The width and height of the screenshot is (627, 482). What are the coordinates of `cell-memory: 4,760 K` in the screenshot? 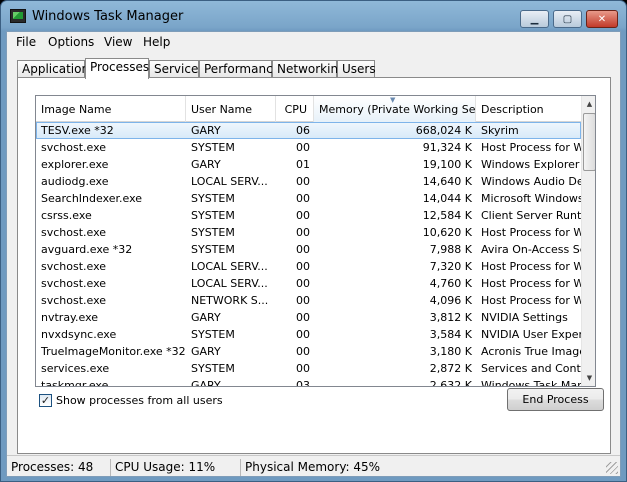 It's located at (450, 283).